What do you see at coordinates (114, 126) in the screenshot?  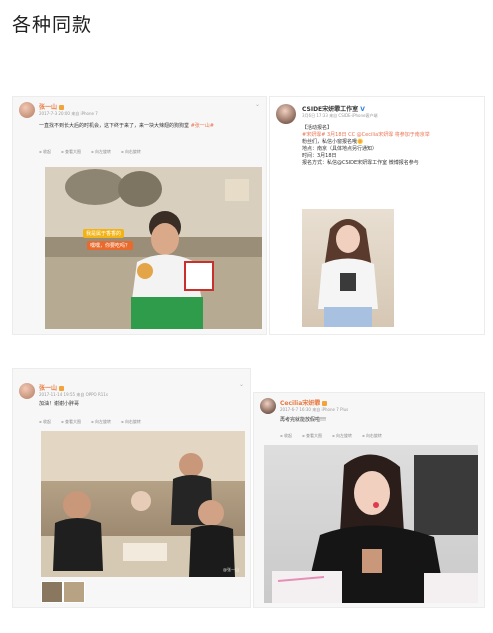 I see `post-text-body: 一直找不到长大后的时机会，这下终于来了，来一块大辣翅的狗狗堂` at bounding box center [114, 126].